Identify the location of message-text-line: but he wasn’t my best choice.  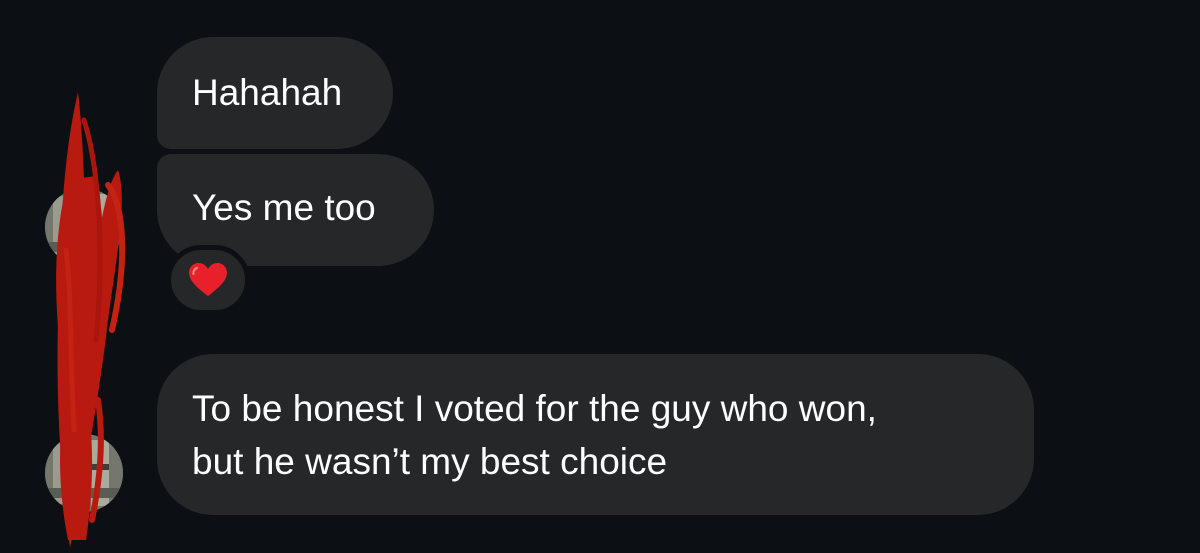
(430, 461).